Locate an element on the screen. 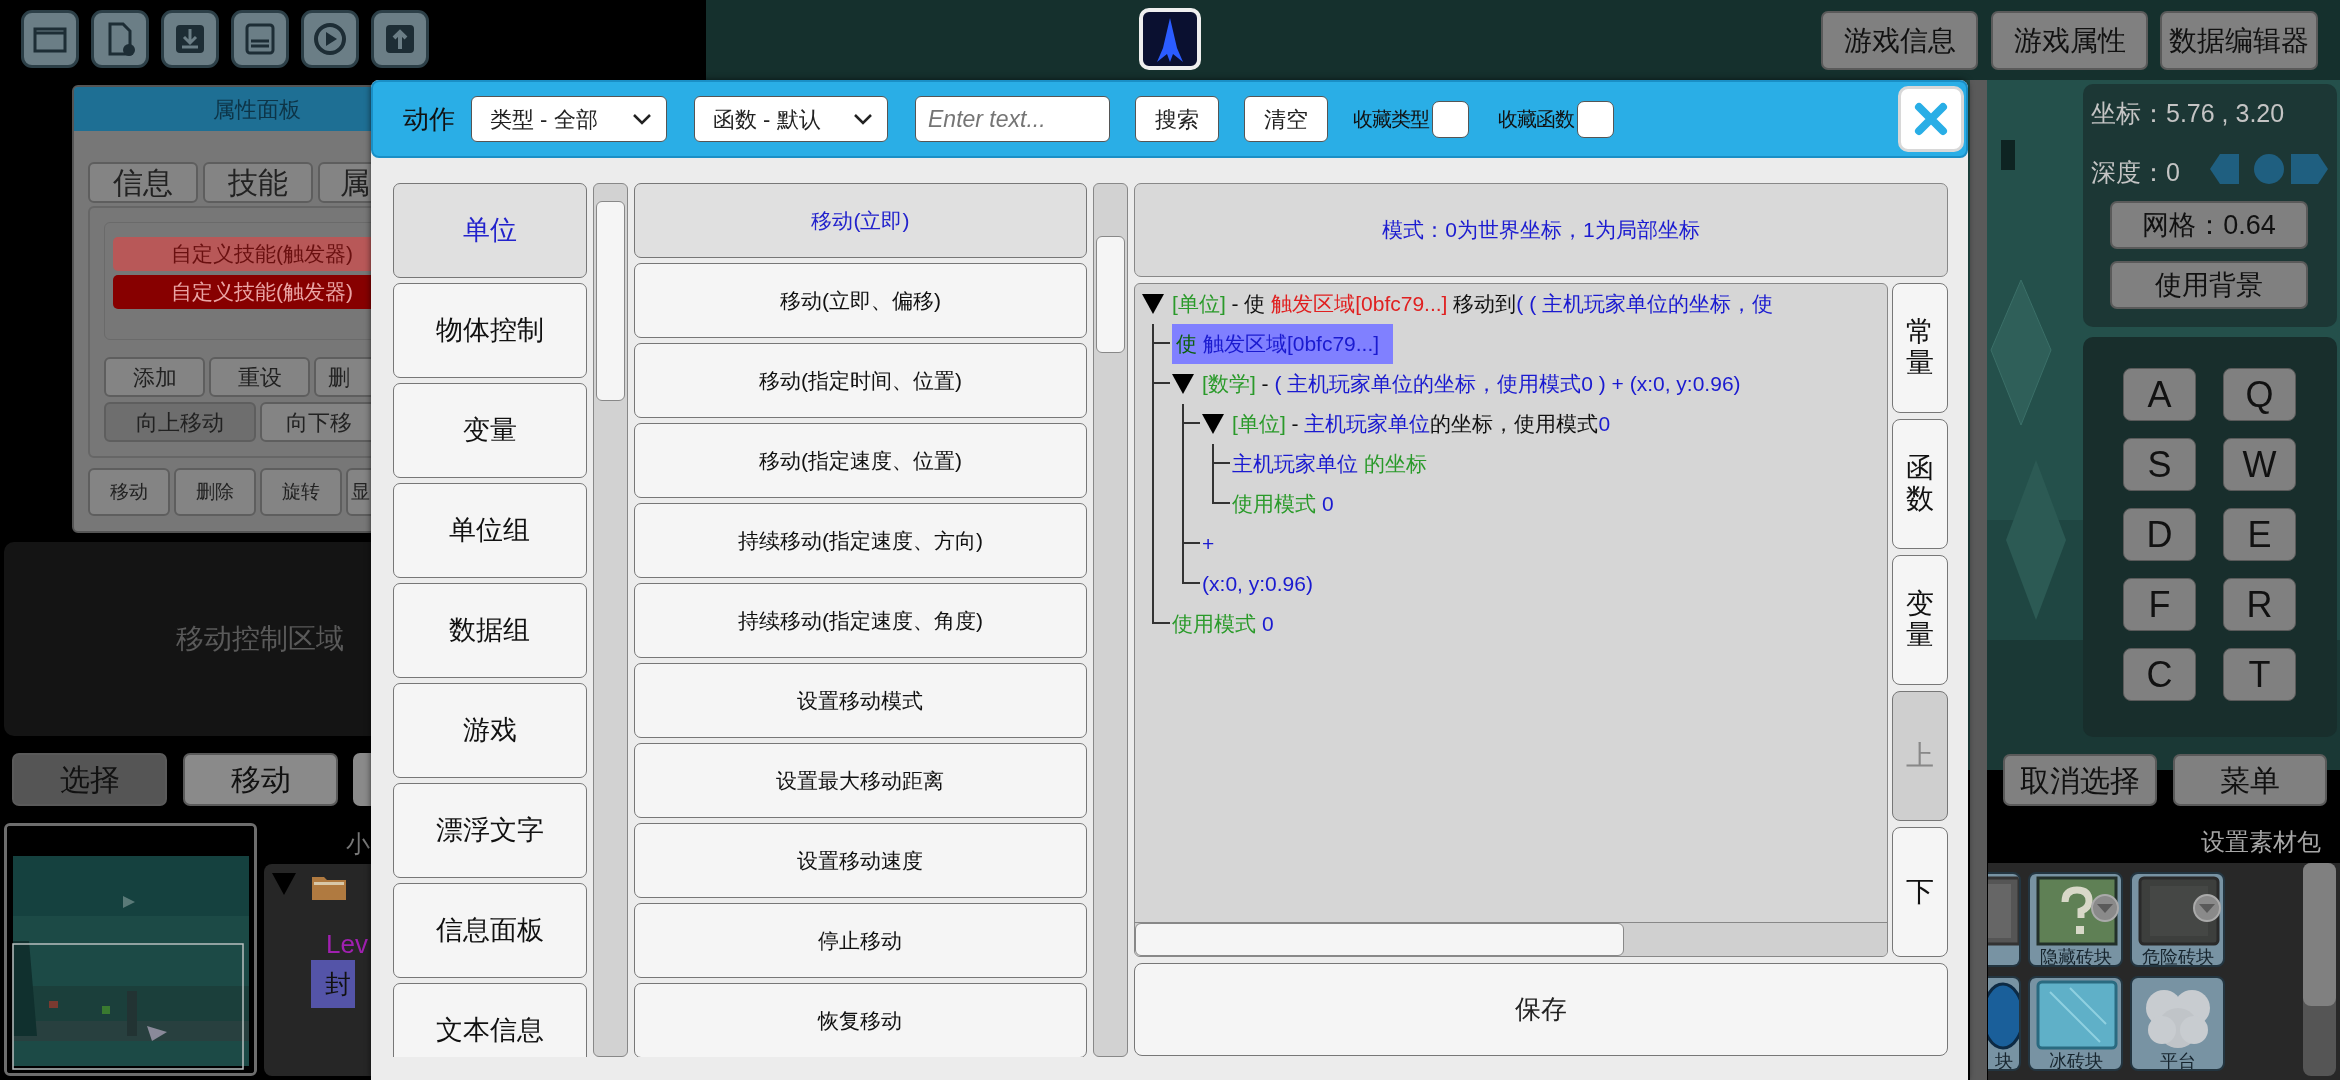 The image size is (2340, 1080). key-button: C is located at coordinates (2159, 674).